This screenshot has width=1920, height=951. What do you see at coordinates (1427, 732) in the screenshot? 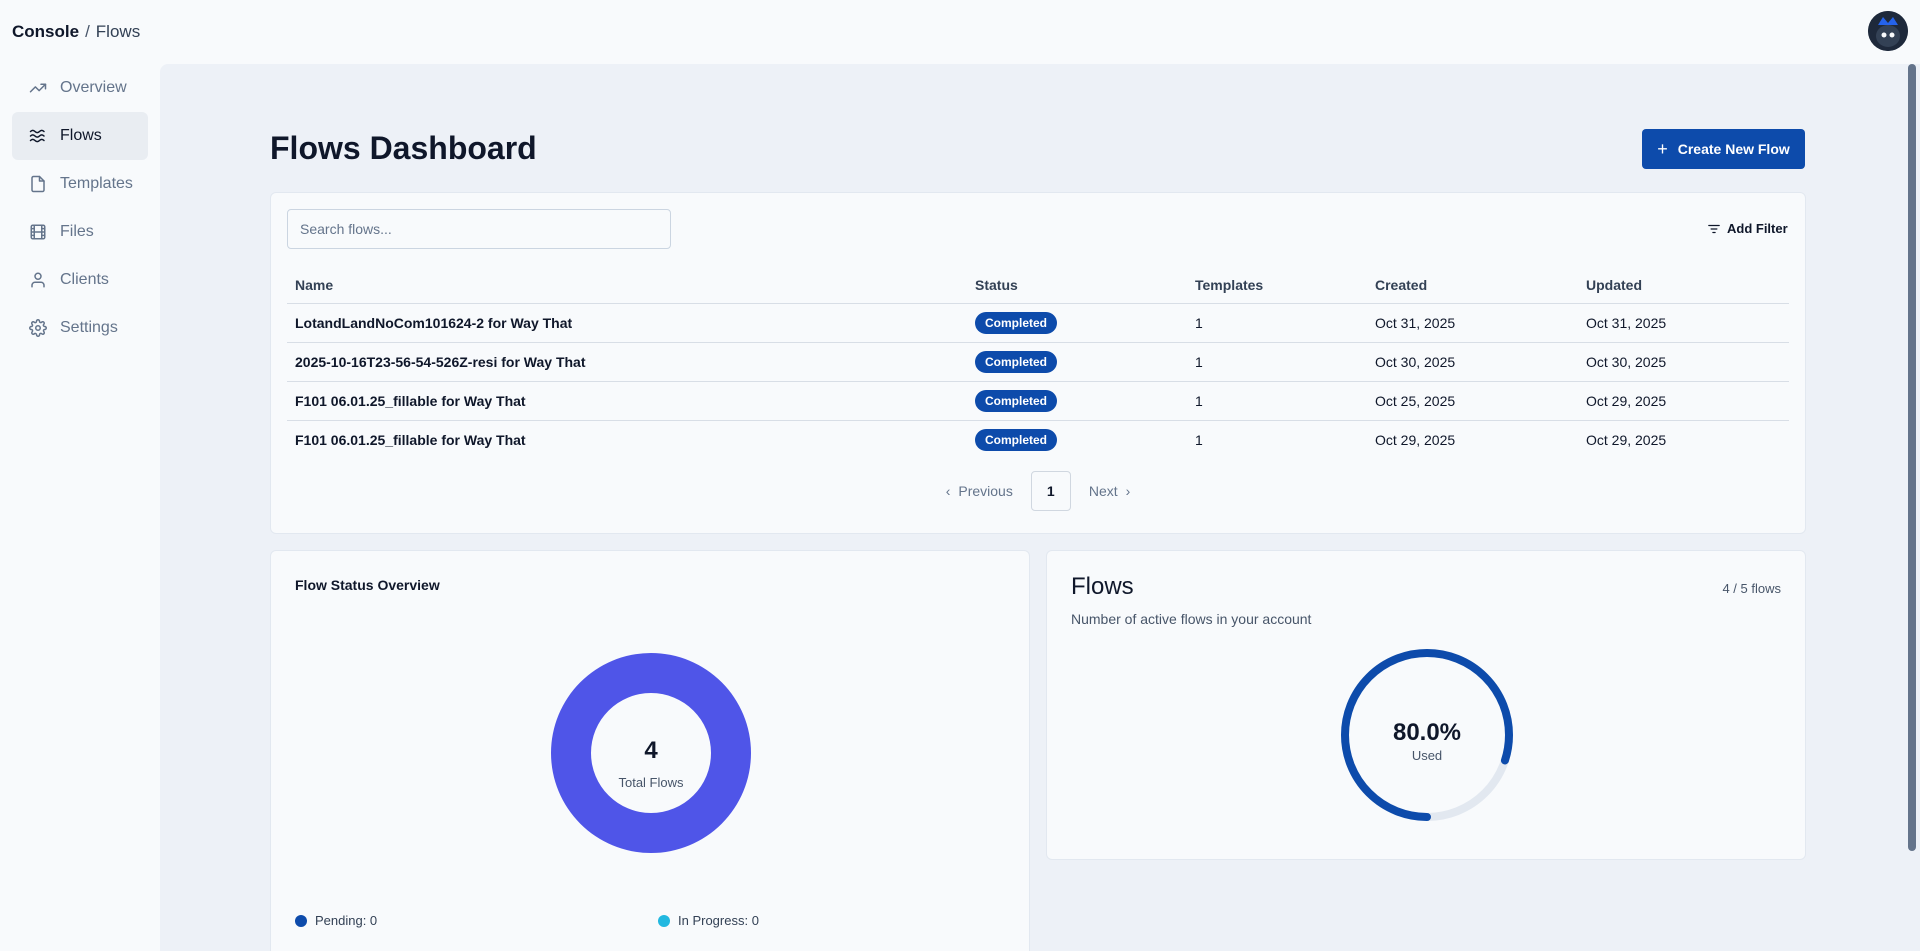
I see `usage-percent: 80.0%` at bounding box center [1427, 732].